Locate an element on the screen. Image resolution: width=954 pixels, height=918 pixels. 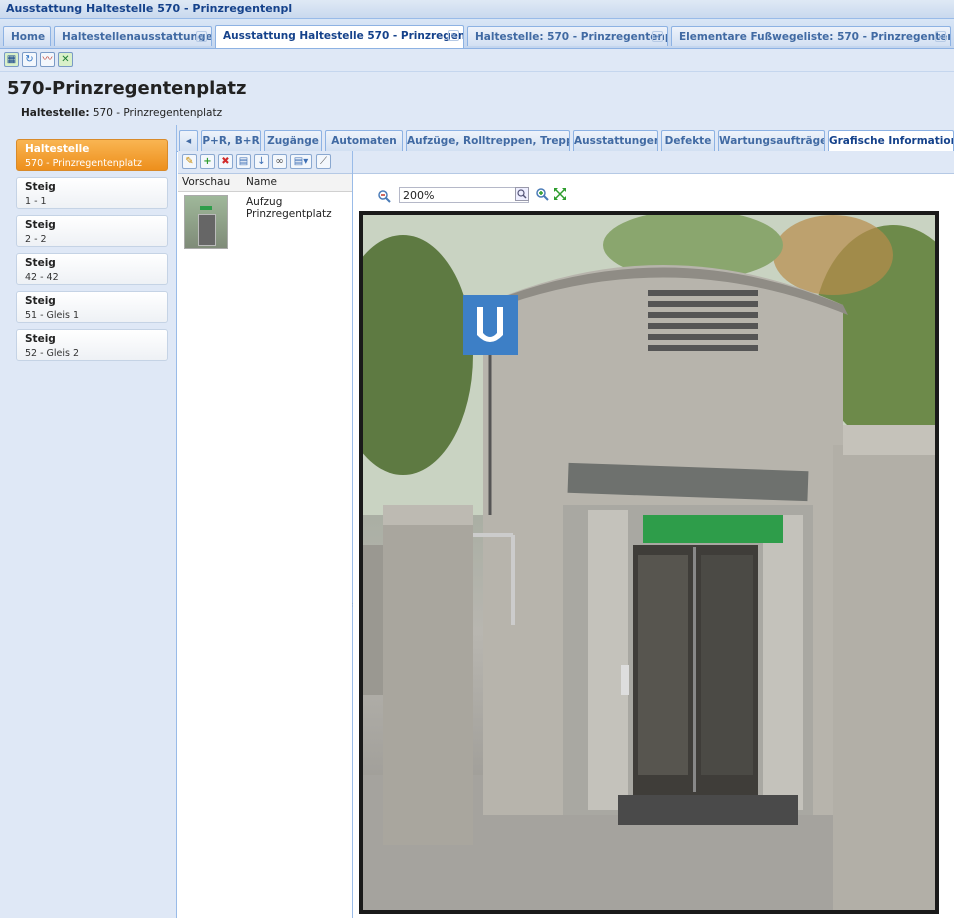
stop-item-subtitle: 51 - Gleis 1 is located at coordinates (52, 315).